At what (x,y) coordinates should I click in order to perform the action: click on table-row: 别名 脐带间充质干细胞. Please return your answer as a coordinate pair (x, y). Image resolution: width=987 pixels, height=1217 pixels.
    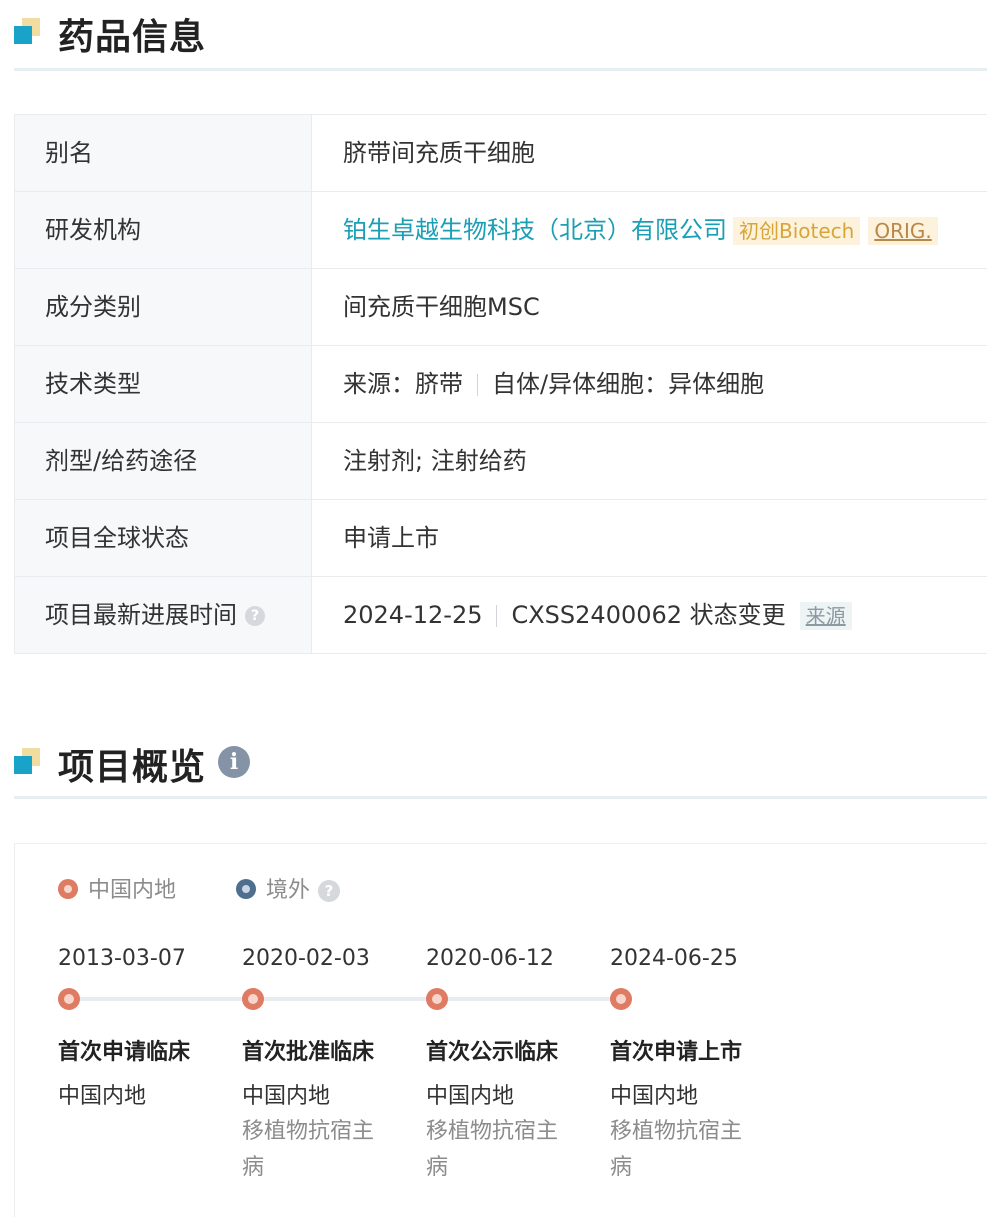
    Looking at the image, I should click on (501, 153).